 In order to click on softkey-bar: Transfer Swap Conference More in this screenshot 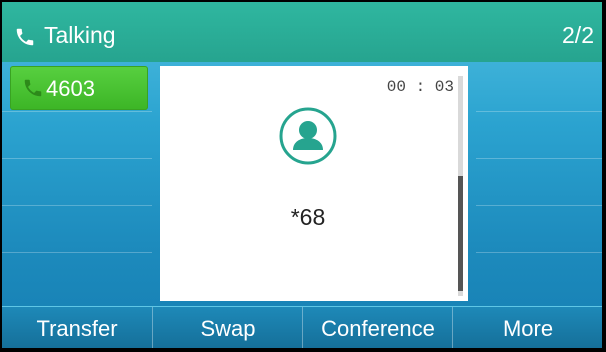, I will do `click(302, 327)`.